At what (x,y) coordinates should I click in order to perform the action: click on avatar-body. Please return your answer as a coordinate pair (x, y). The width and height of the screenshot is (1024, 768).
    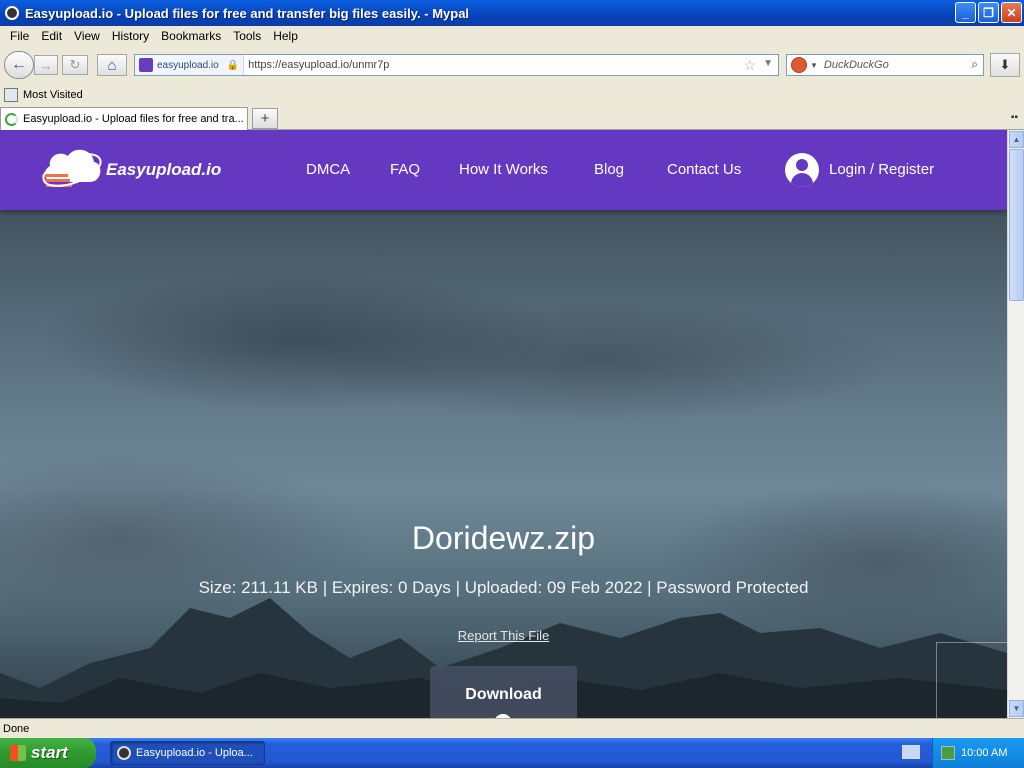
    Looking at the image, I should click on (802, 180).